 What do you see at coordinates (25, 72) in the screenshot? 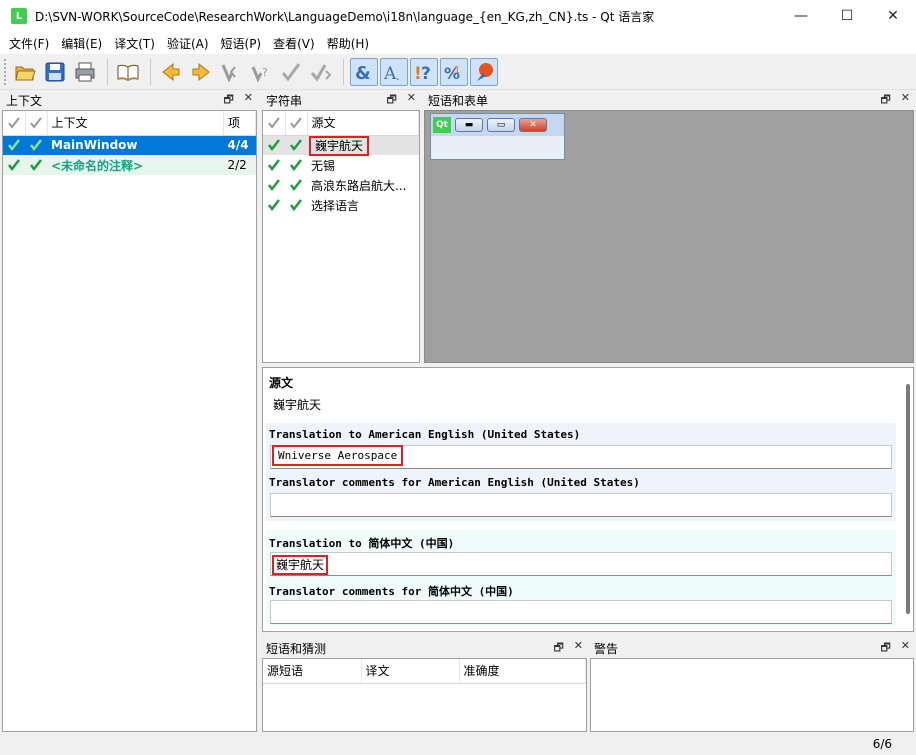
I see `open-icon` at bounding box center [25, 72].